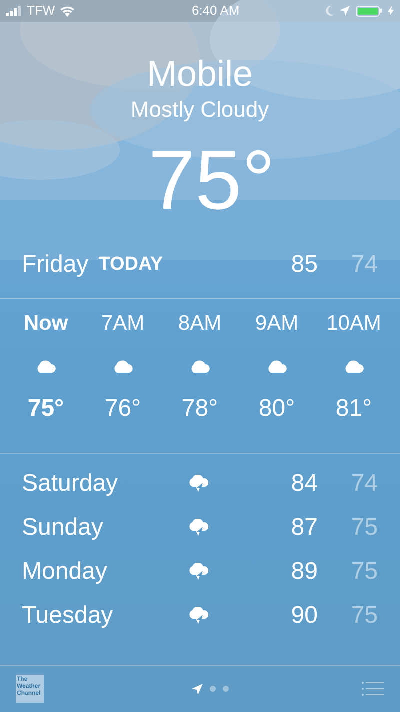  What do you see at coordinates (304, 572) in the screenshot?
I see `high-temperature: 89` at bounding box center [304, 572].